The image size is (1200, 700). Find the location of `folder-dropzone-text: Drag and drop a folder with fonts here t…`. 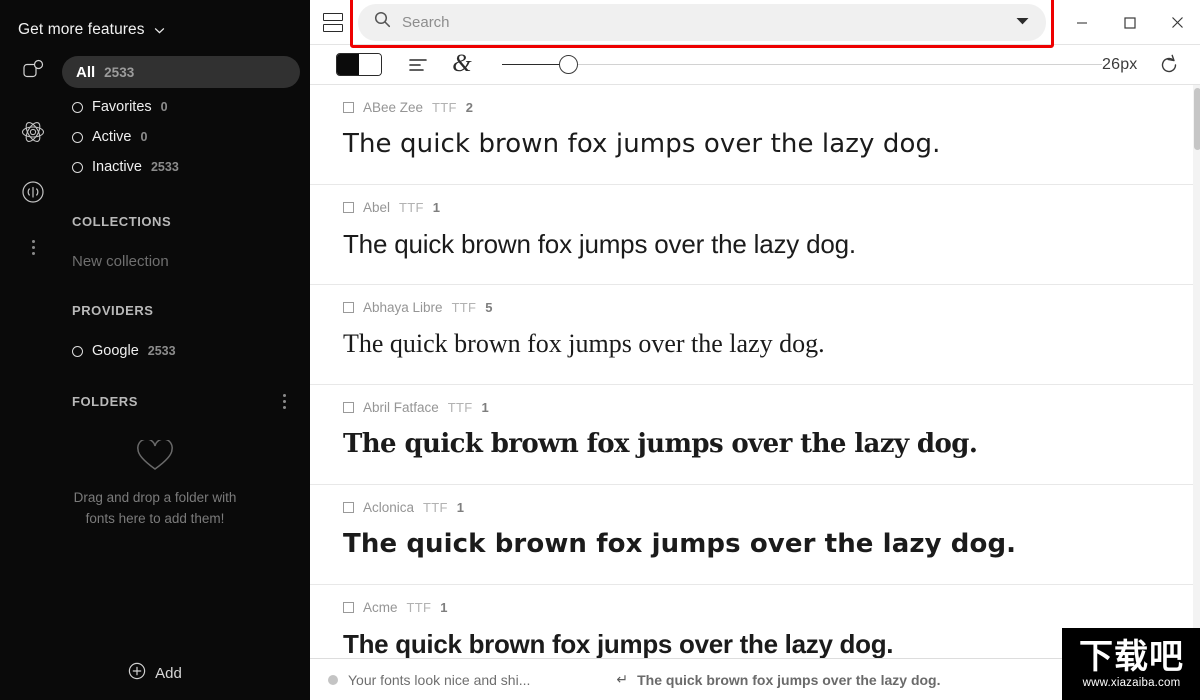

folder-dropzone-text: Drag and drop a folder with fonts here t… is located at coordinates (155, 508).